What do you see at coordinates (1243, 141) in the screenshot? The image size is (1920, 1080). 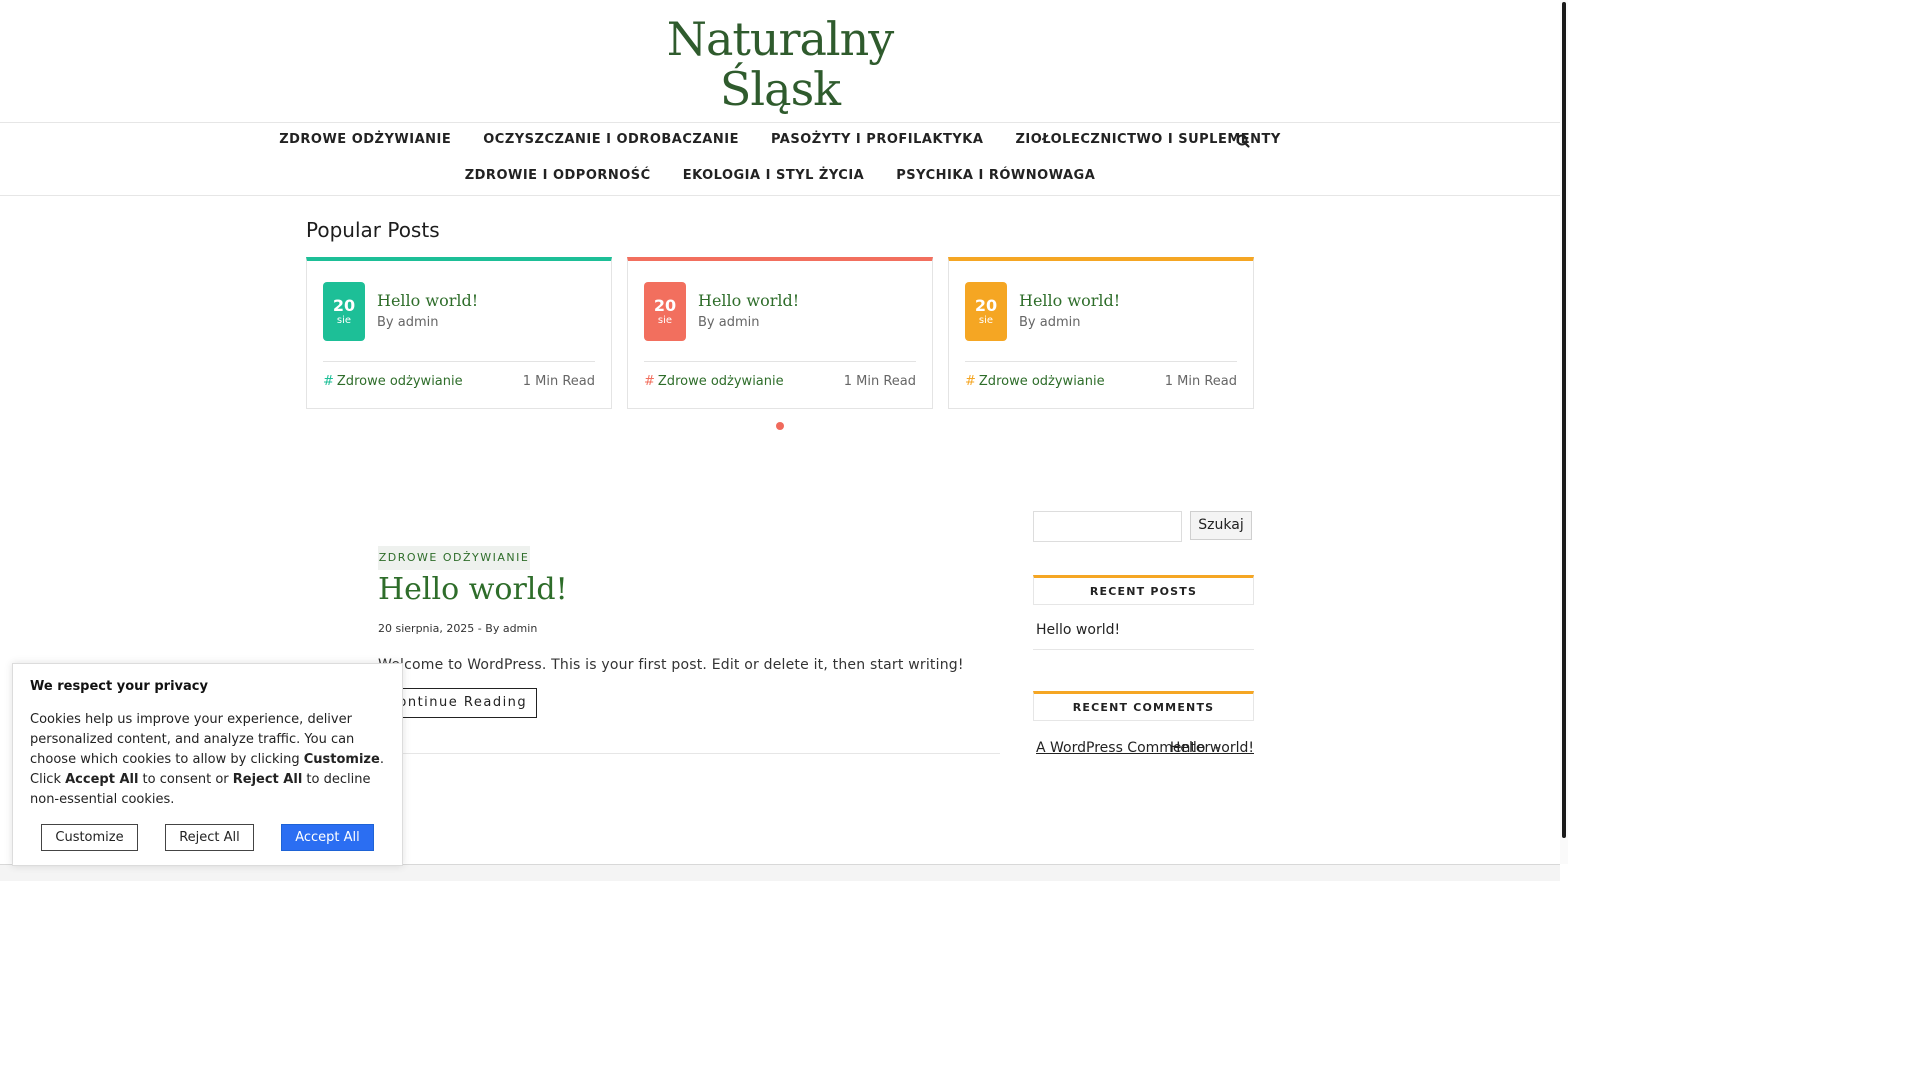 I see `search-icon` at bounding box center [1243, 141].